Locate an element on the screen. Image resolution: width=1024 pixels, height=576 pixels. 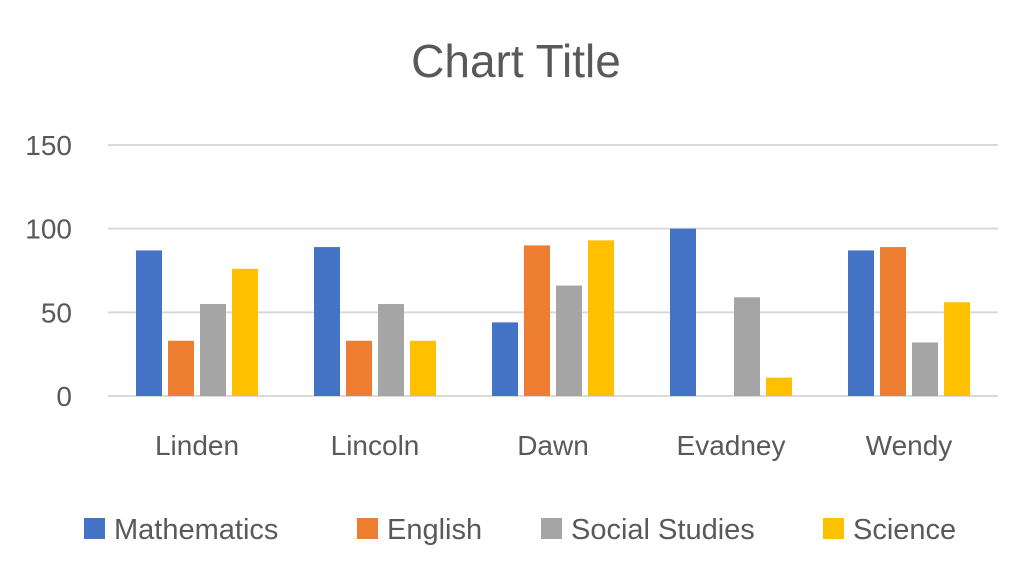
x-tick-label: Lincoln is located at coordinates (375, 445).